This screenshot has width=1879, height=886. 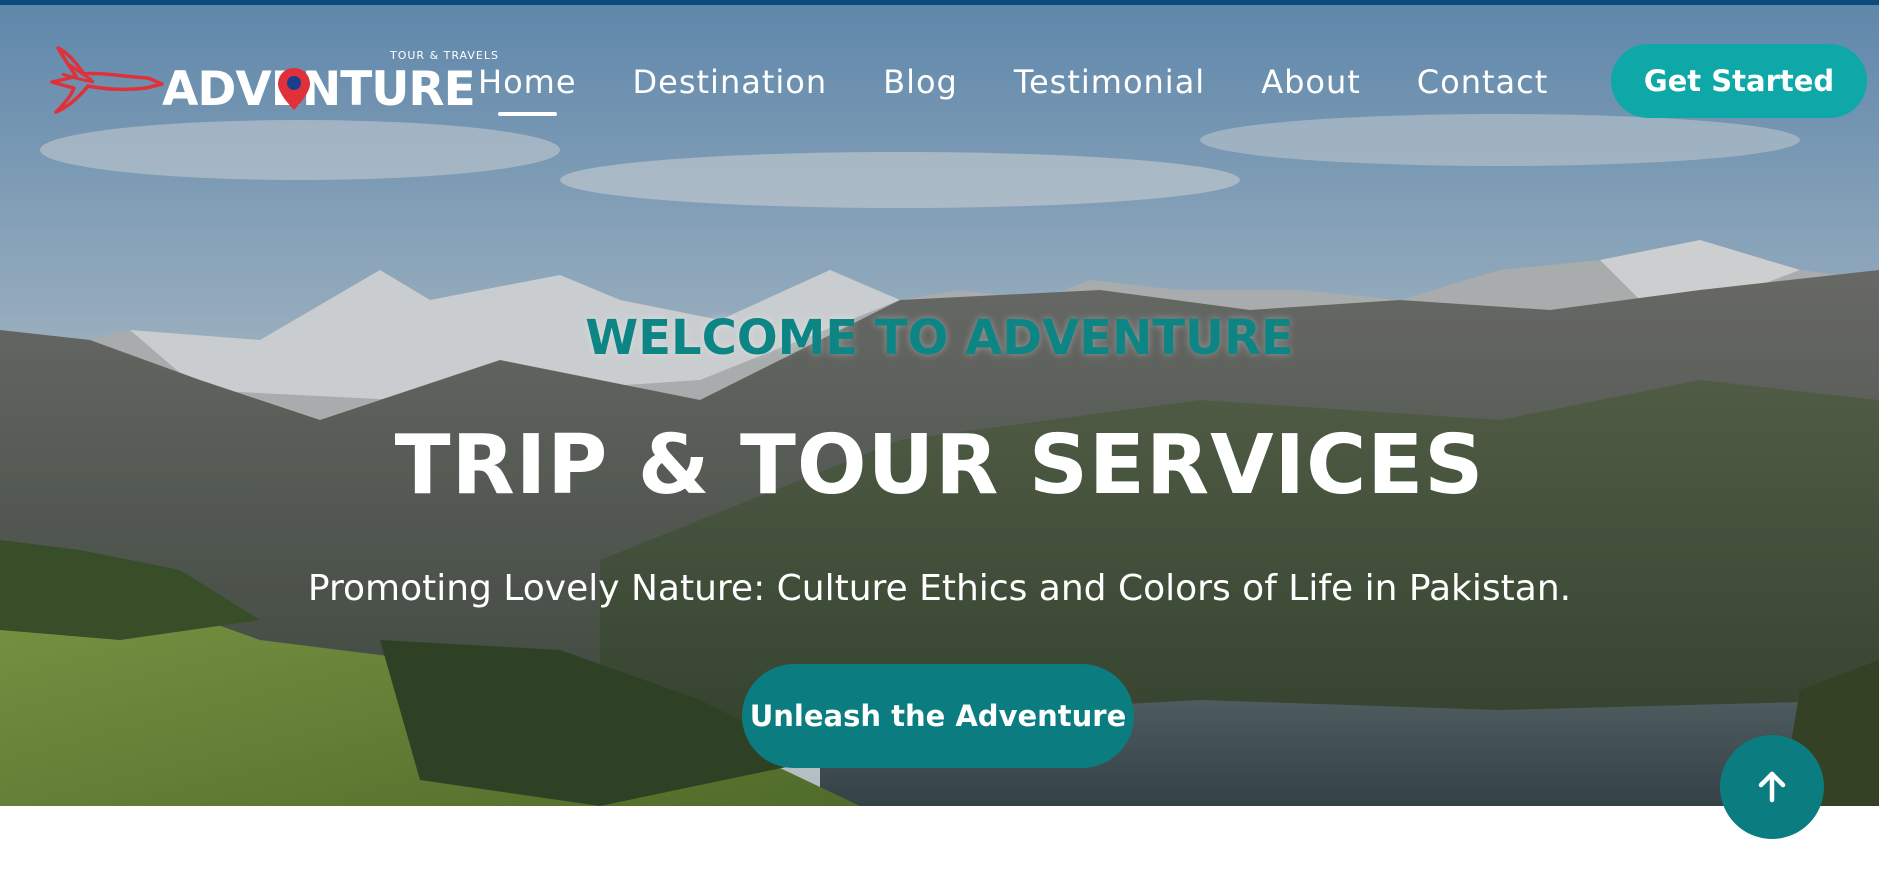 What do you see at coordinates (939, 465) in the screenshot?
I see `hero-title: TRIP & TOUR SERVICES` at bounding box center [939, 465].